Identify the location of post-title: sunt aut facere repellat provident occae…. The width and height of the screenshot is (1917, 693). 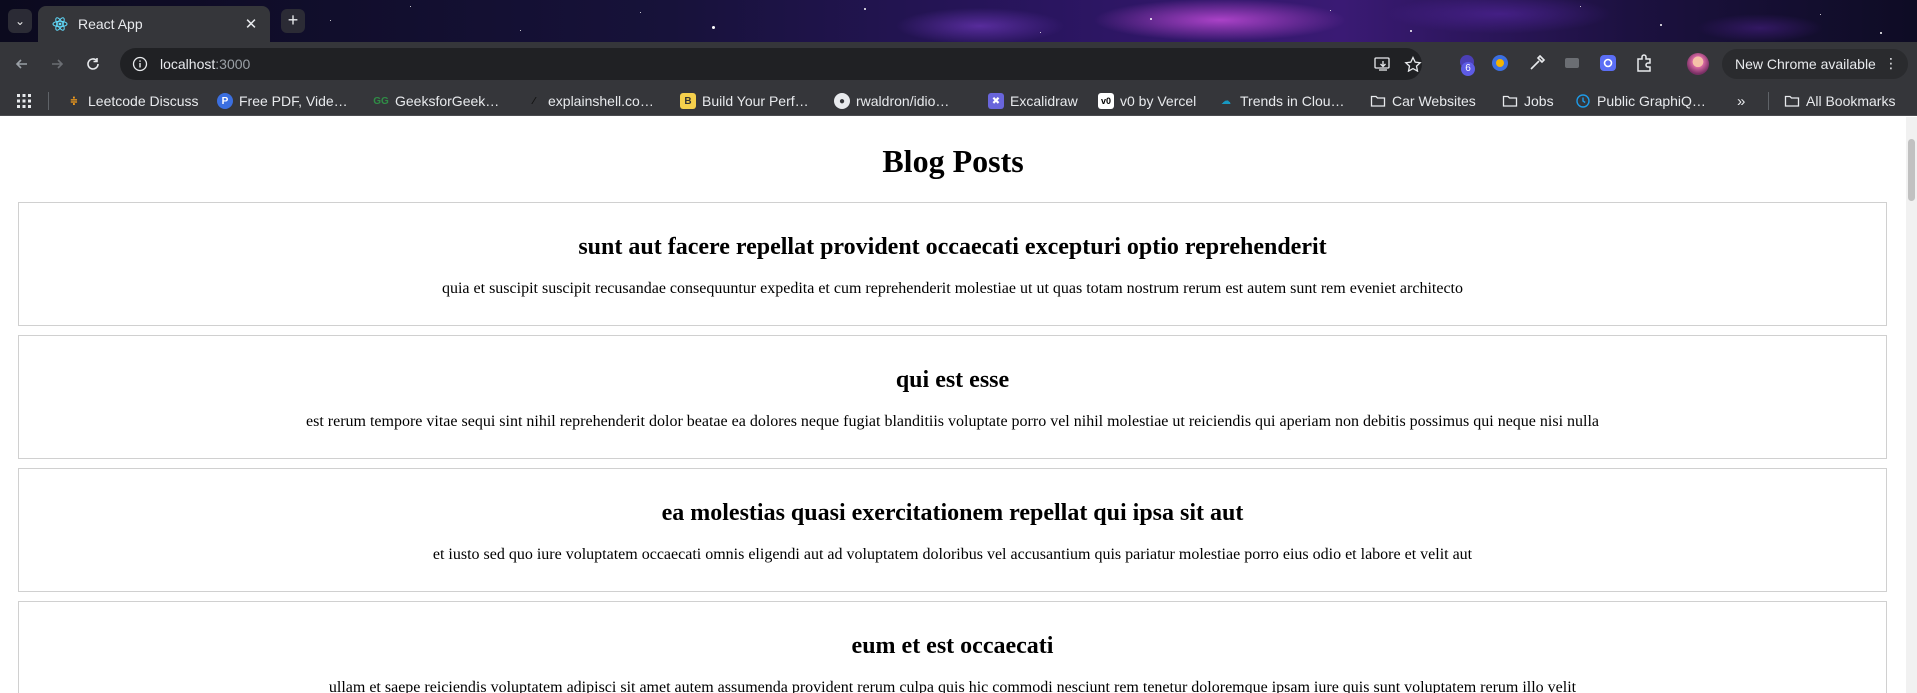
(952, 247).